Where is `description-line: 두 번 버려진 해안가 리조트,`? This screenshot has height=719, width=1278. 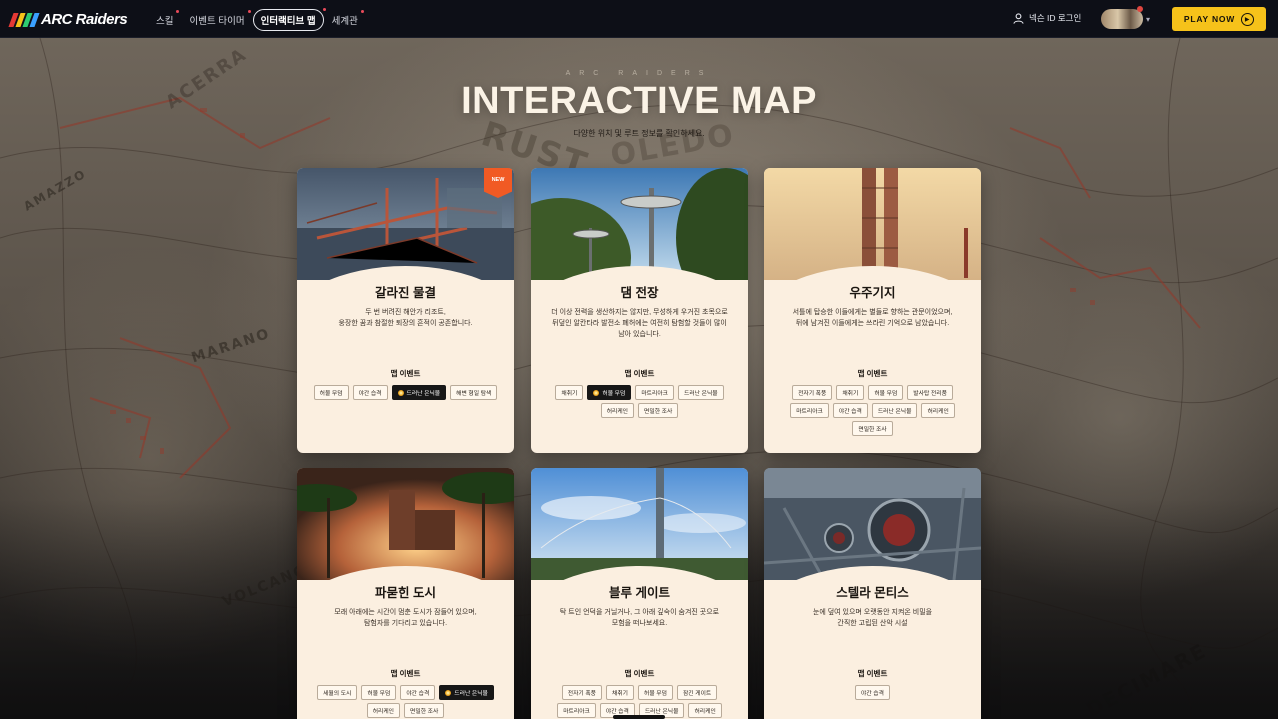 description-line: 두 번 버려진 해안가 리조트, is located at coordinates (405, 312).